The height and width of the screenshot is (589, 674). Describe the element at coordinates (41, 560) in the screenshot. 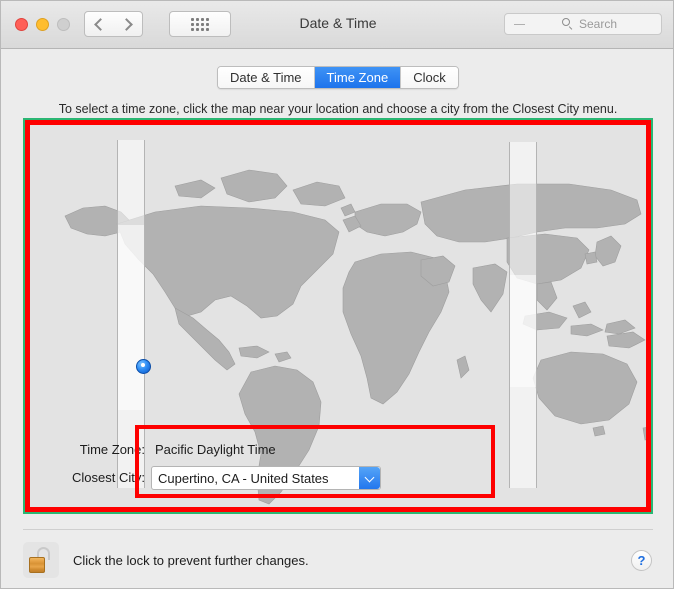

I see `lock-icon` at that location.